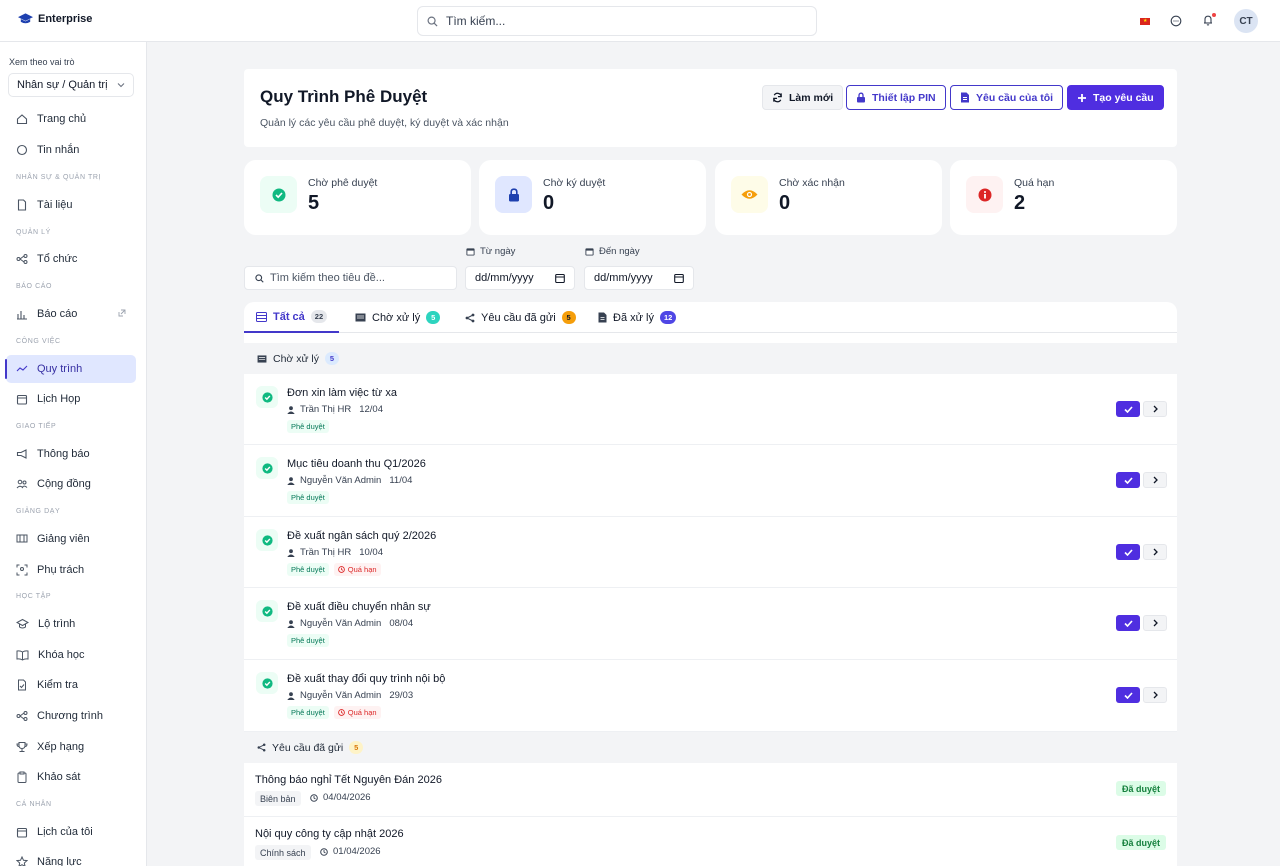 This screenshot has height=866, width=1280. Describe the element at coordinates (71, 832) in the screenshot. I see `sidebar-item-my-calendar: Lịch của tôi` at that location.